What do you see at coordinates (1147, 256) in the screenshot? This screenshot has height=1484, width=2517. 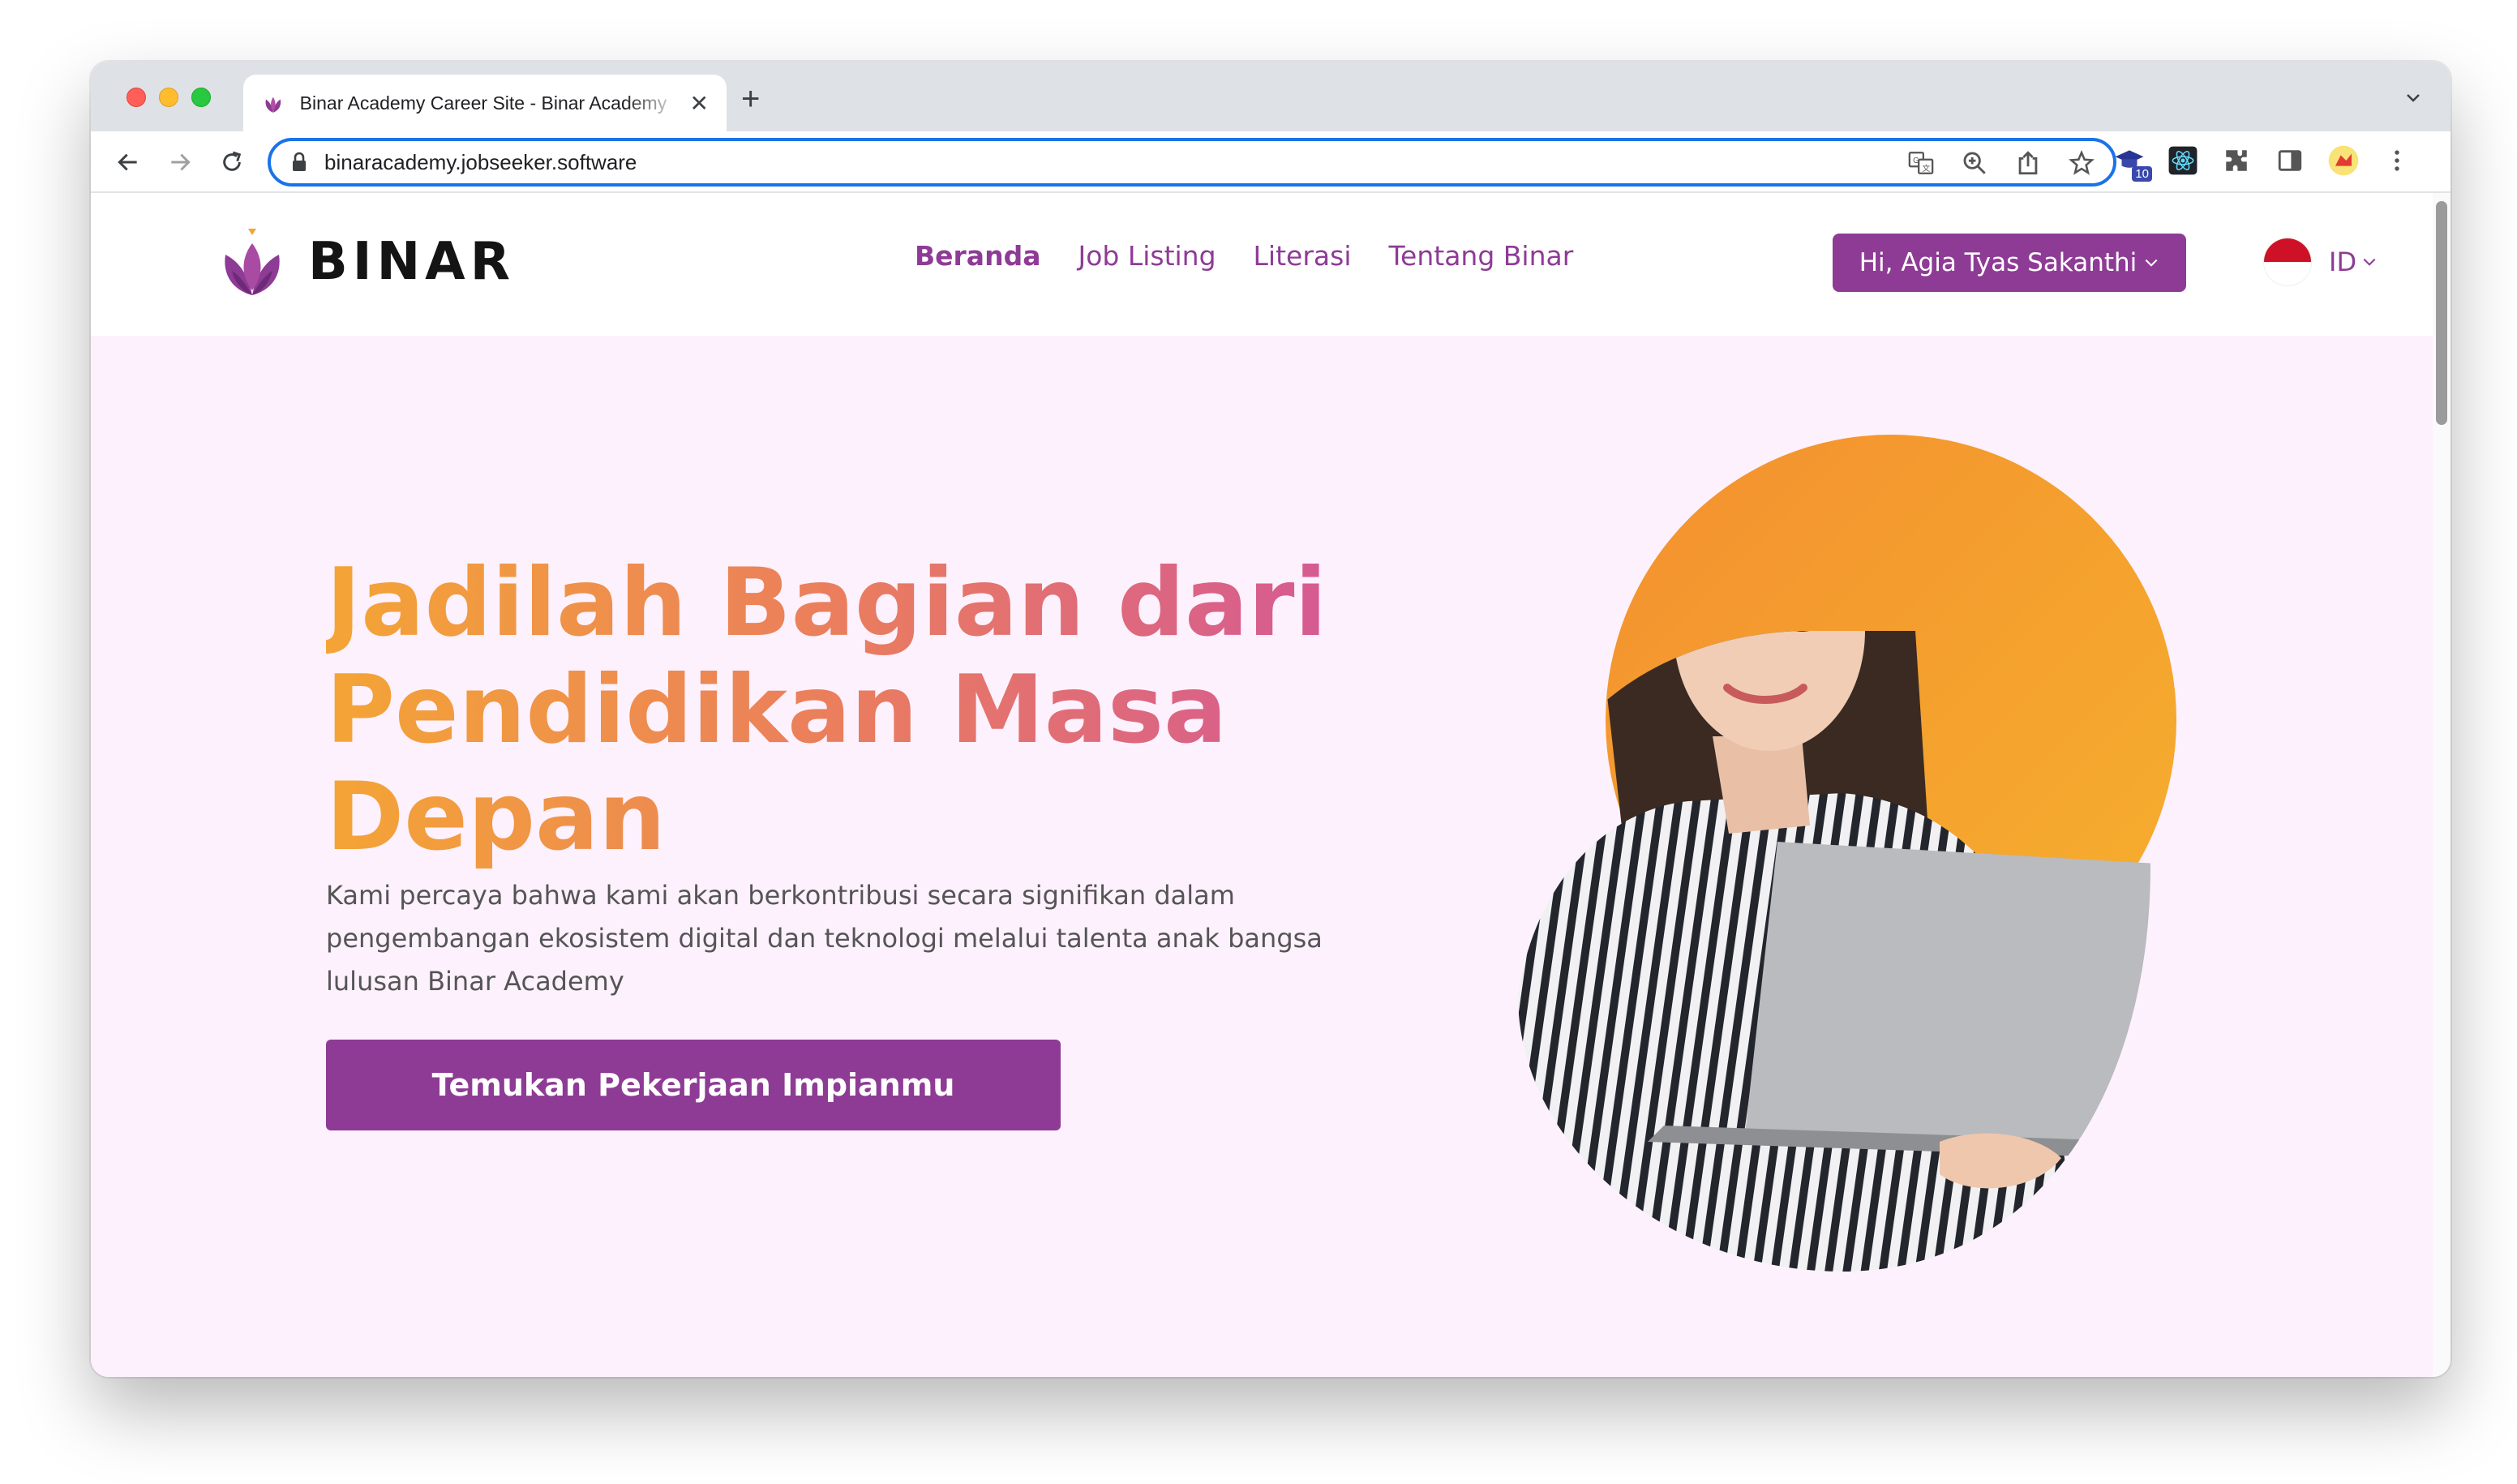 I see `nav-item-job-listing: Job Listing` at bounding box center [1147, 256].